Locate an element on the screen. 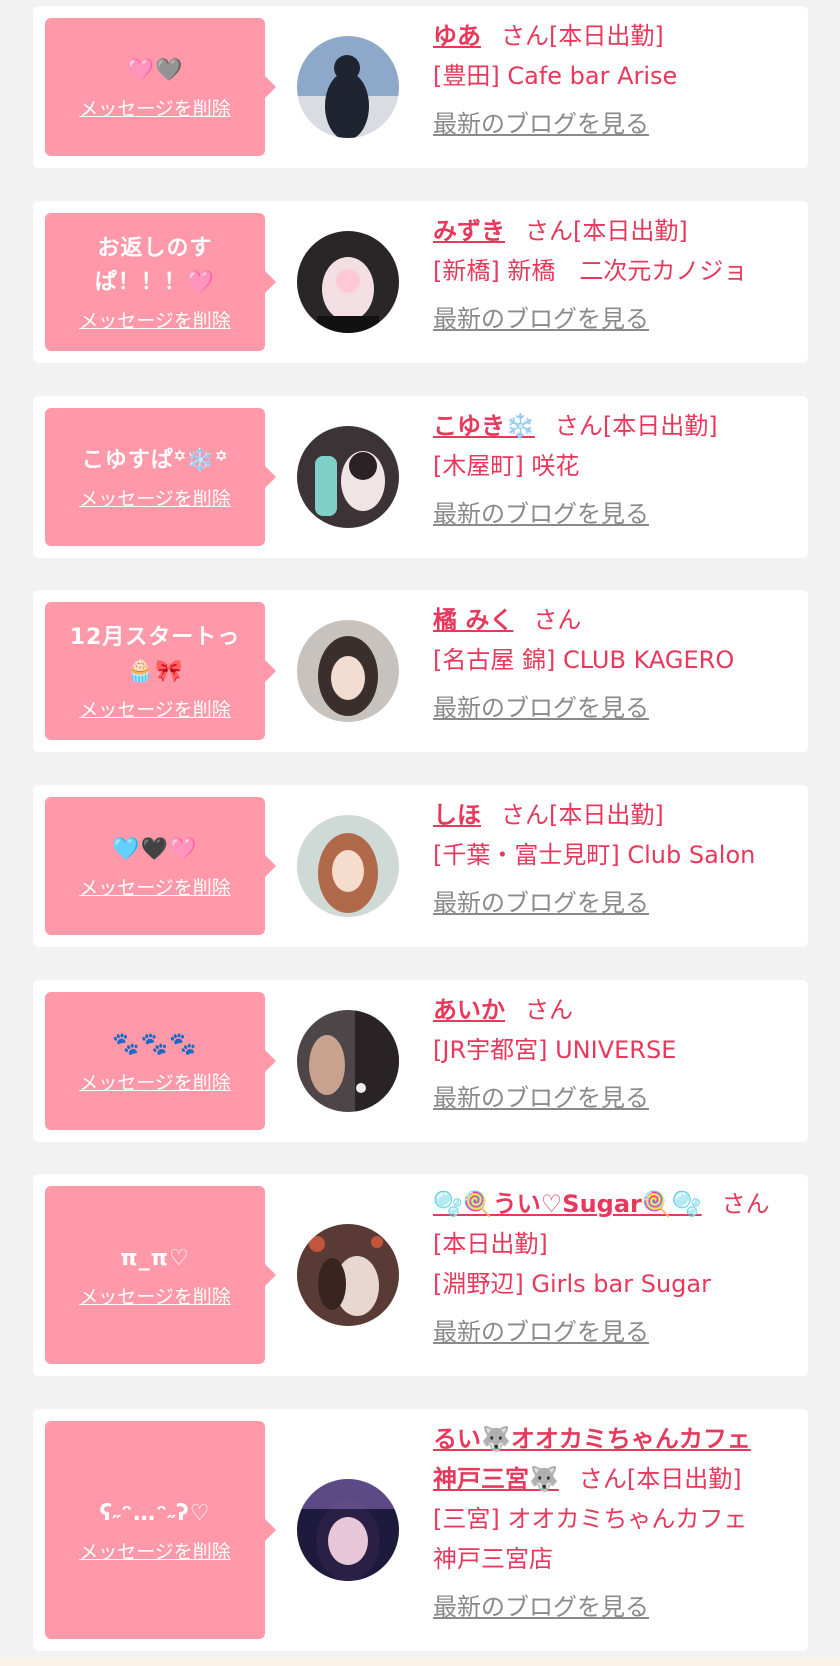 The height and width of the screenshot is (1666, 840). message-text: 12月スタートっ🧁🎀 is located at coordinates (155, 654).